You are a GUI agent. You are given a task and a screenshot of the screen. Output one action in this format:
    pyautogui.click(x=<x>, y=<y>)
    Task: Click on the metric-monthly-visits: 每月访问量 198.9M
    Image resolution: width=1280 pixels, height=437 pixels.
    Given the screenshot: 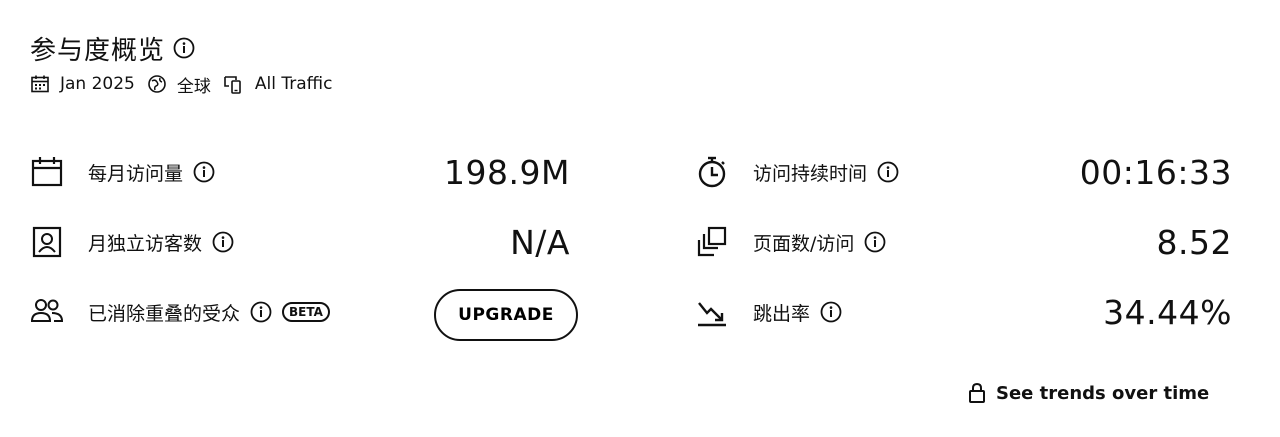 What is the action you would take?
    pyautogui.click(x=300, y=172)
    